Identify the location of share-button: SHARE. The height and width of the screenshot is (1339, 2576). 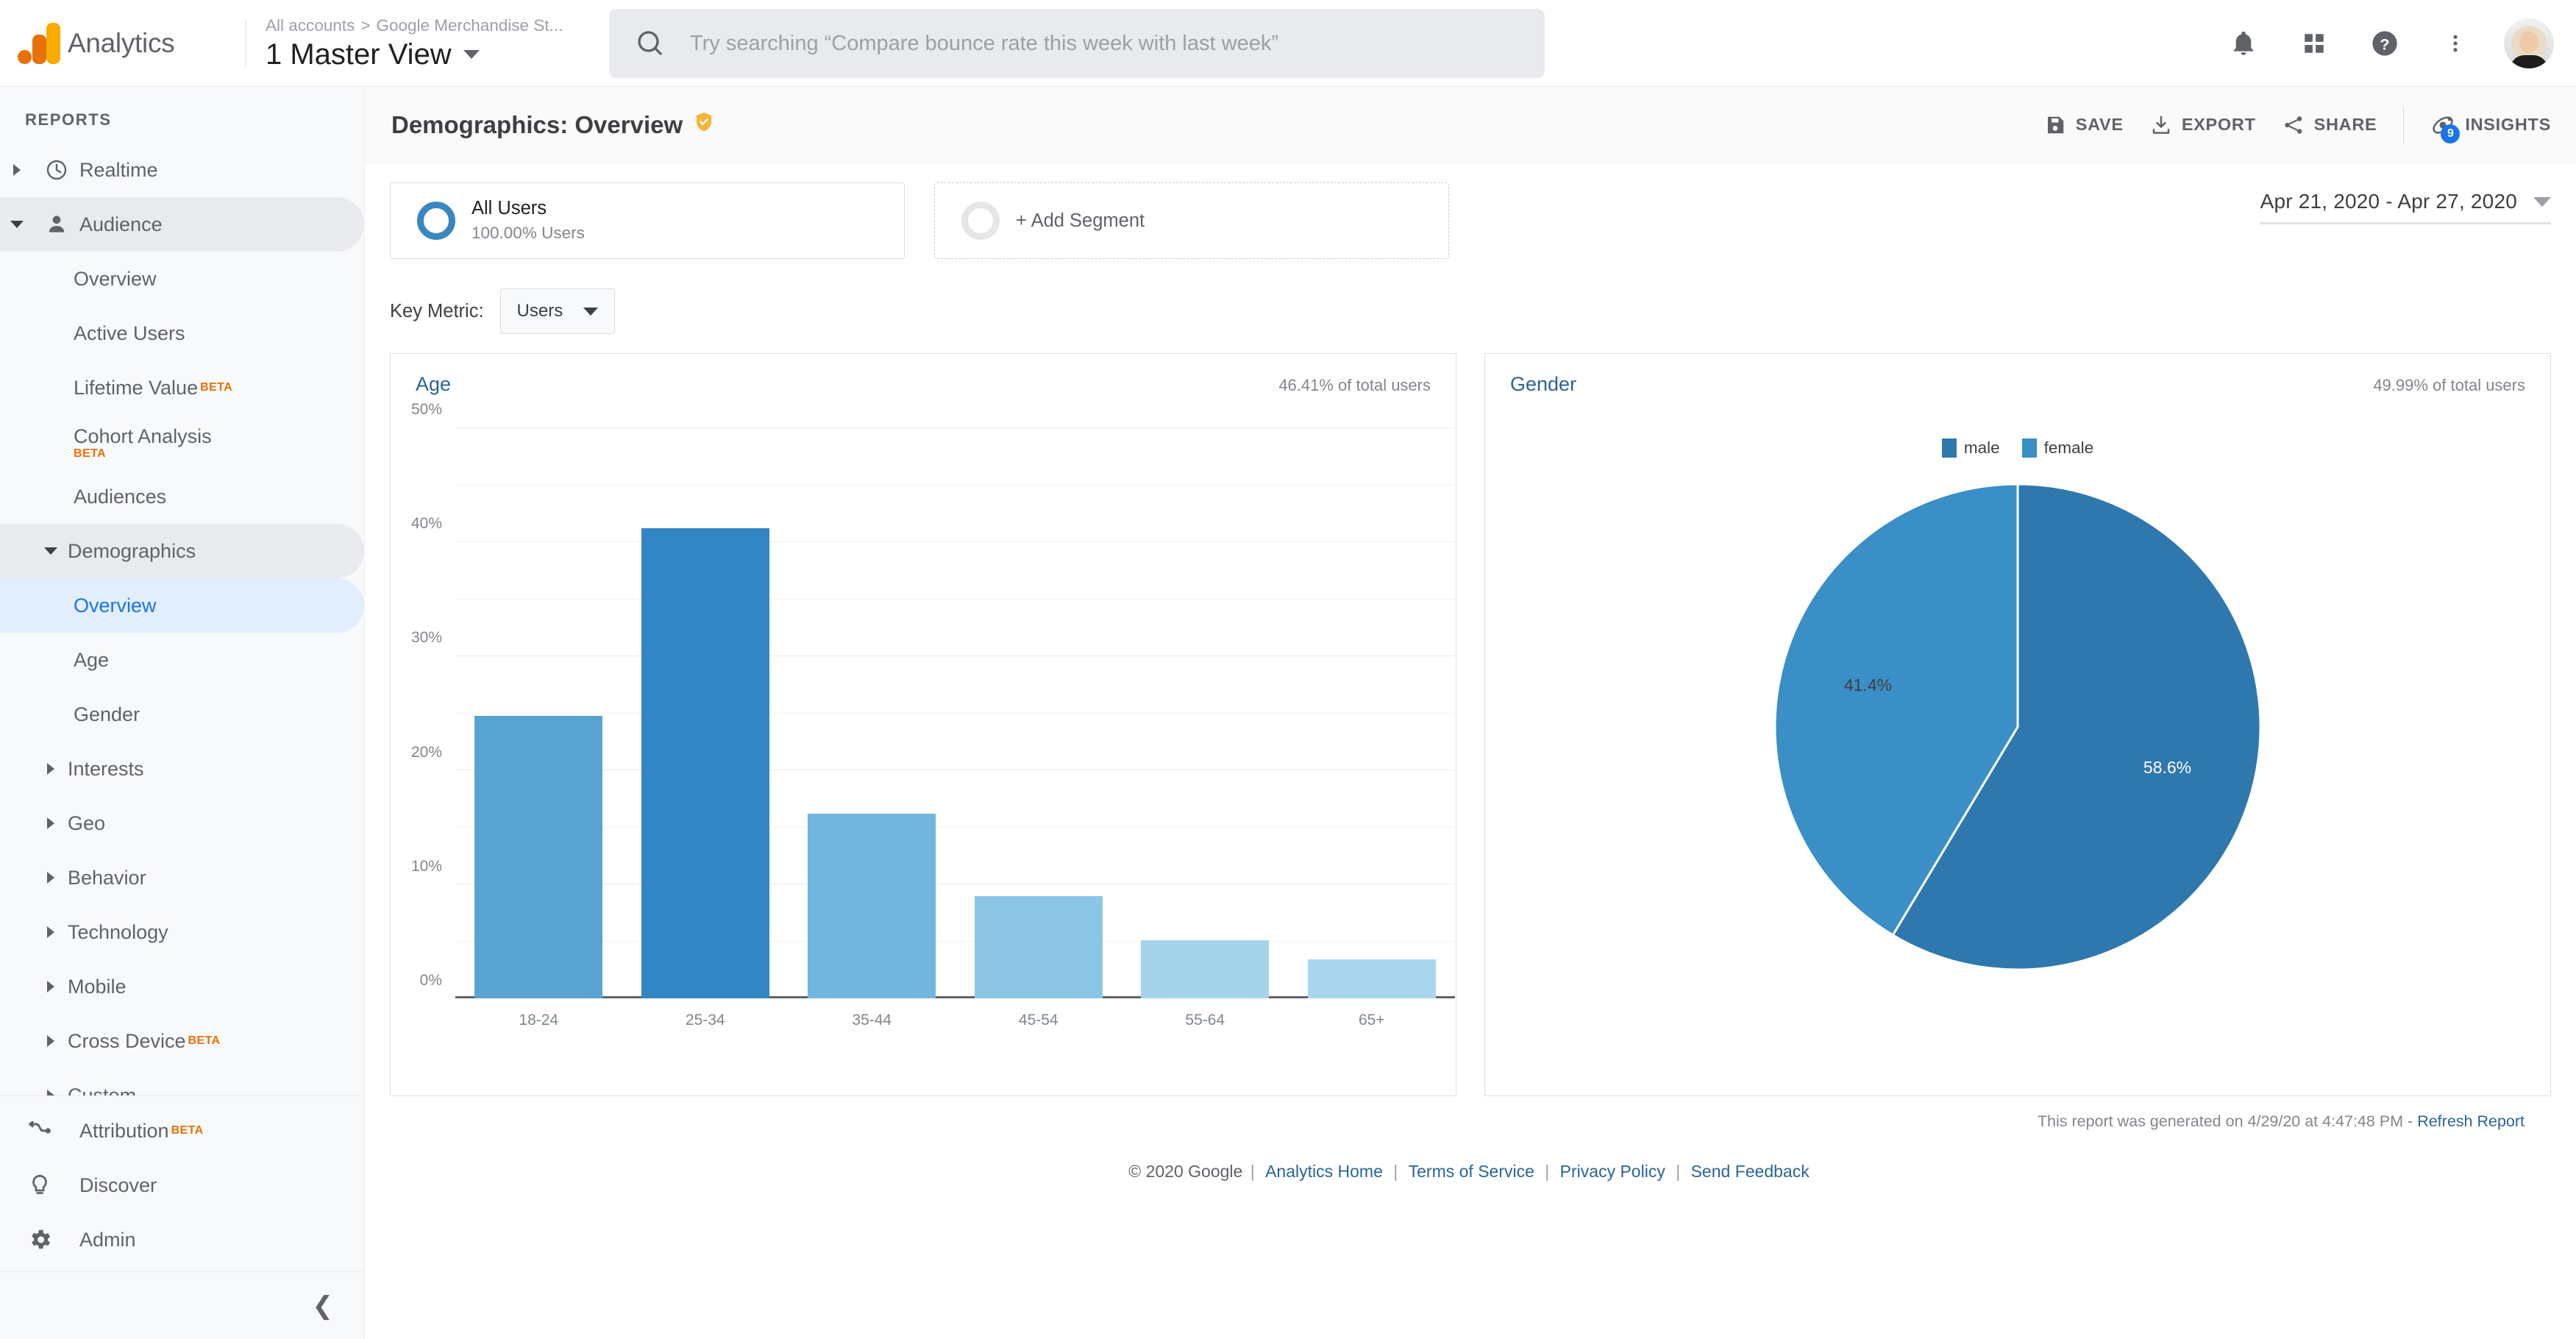
(2330, 125).